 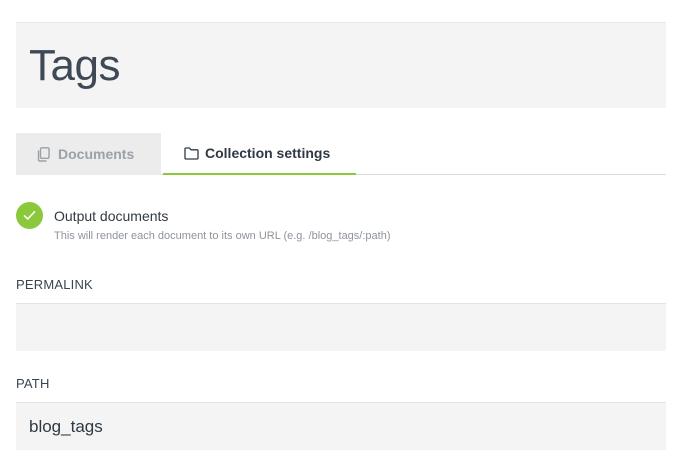 I want to click on checkmark-icon, so click(x=29, y=215).